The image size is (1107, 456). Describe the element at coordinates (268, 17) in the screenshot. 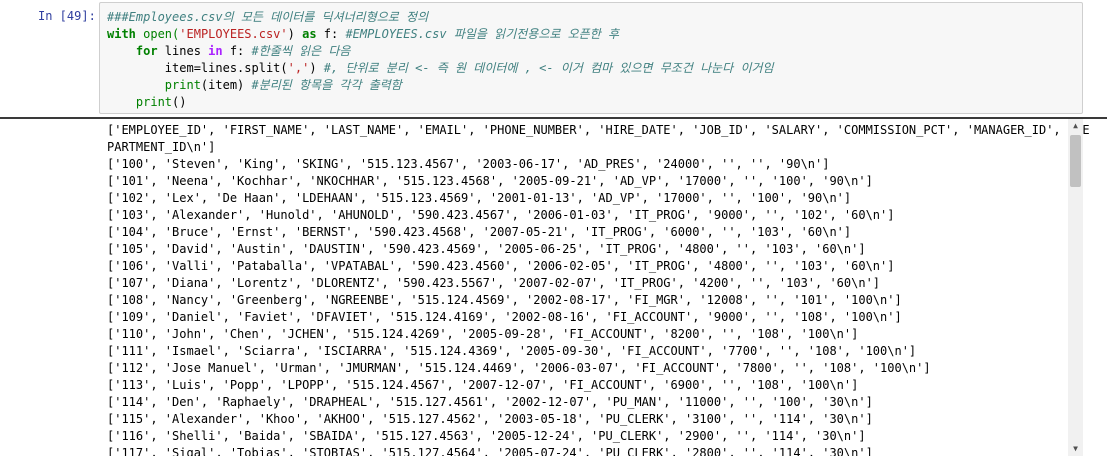

I see `code-comment-line1: ###Employees.csv의 모든 데이터를 딕셔너리형으로 정의` at that location.